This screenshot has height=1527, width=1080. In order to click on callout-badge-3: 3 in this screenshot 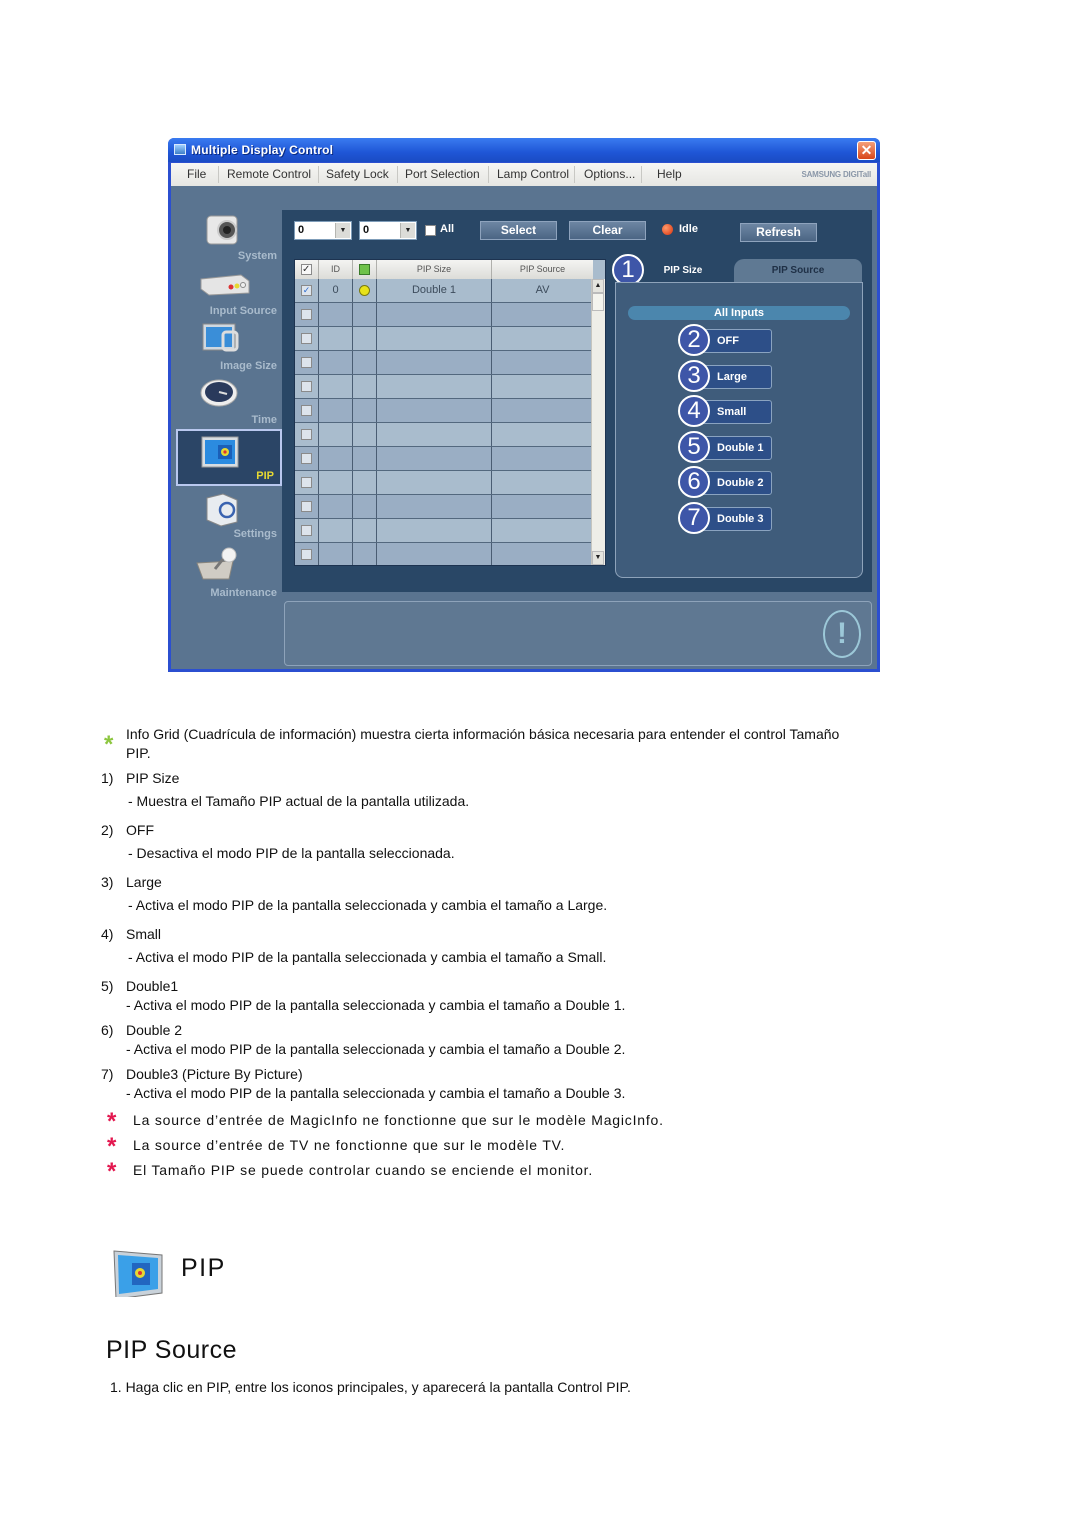, I will do `click(694, 375)`.